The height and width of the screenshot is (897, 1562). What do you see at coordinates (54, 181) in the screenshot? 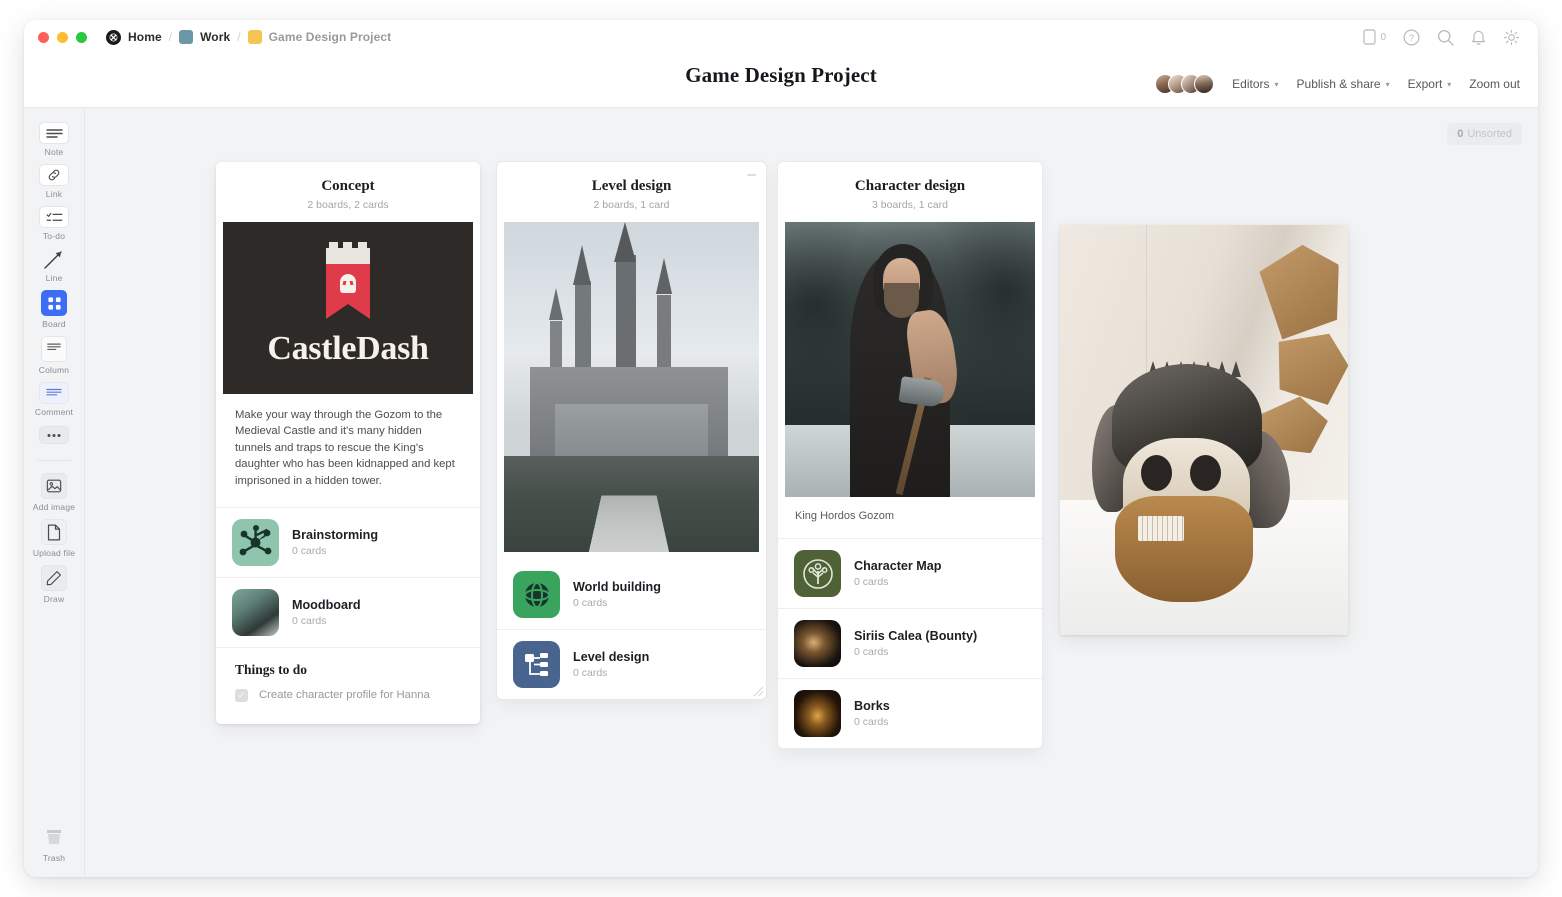
I see `tool-link: Link` at bounding box center [54, 181].